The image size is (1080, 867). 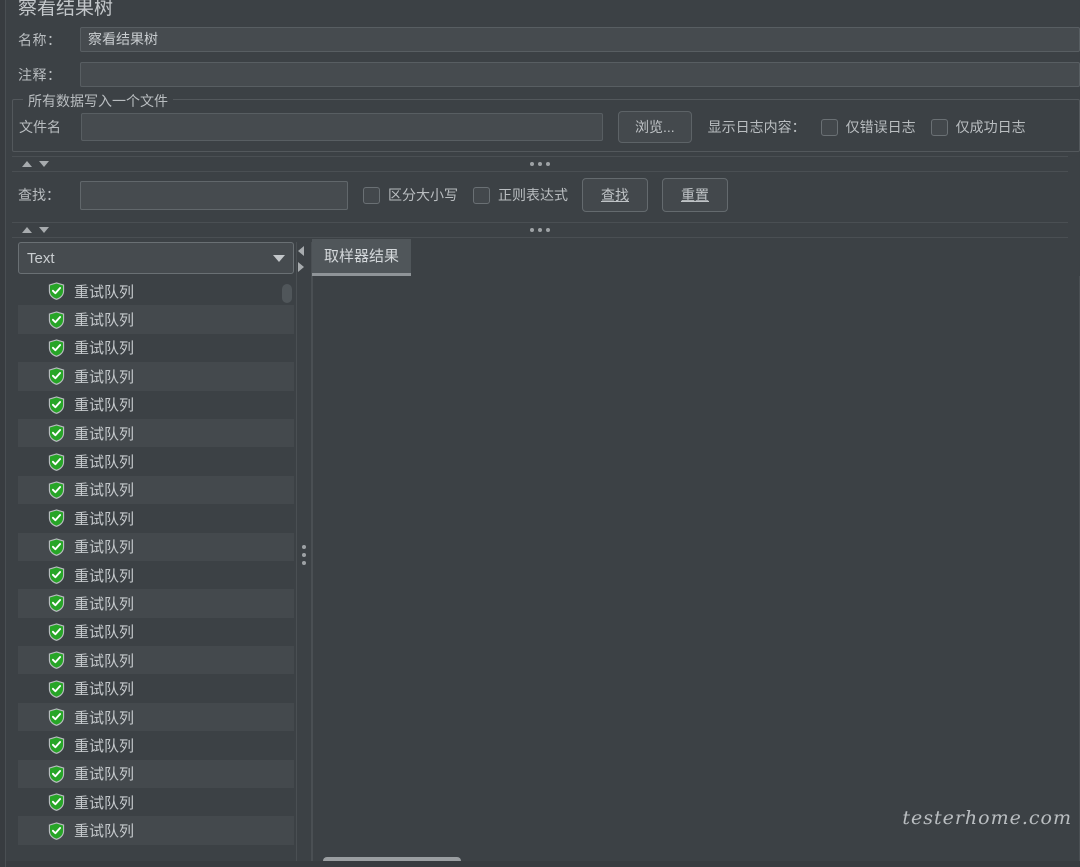 I want to click on filename-input, so click(x=342, y=127).